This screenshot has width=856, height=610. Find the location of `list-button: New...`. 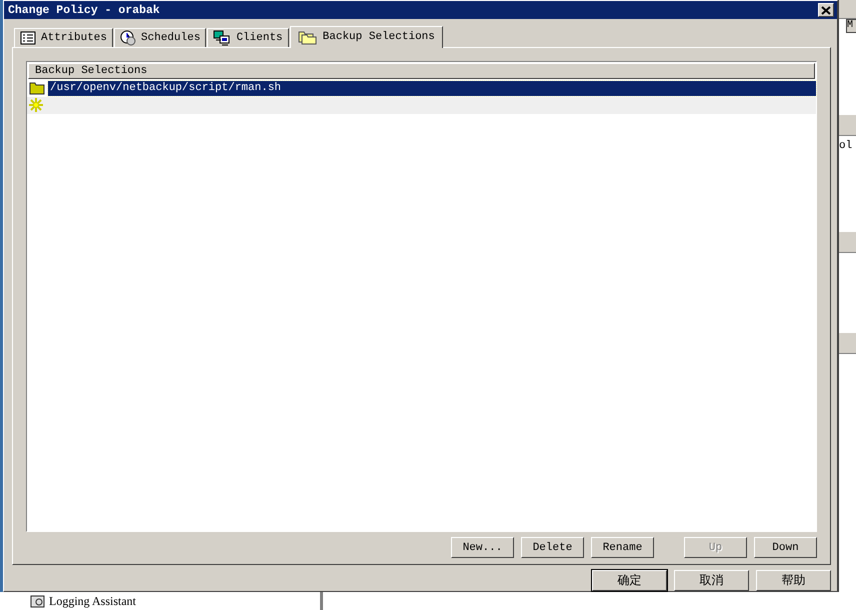

list-button: New... is located at coordinates (482, 547).